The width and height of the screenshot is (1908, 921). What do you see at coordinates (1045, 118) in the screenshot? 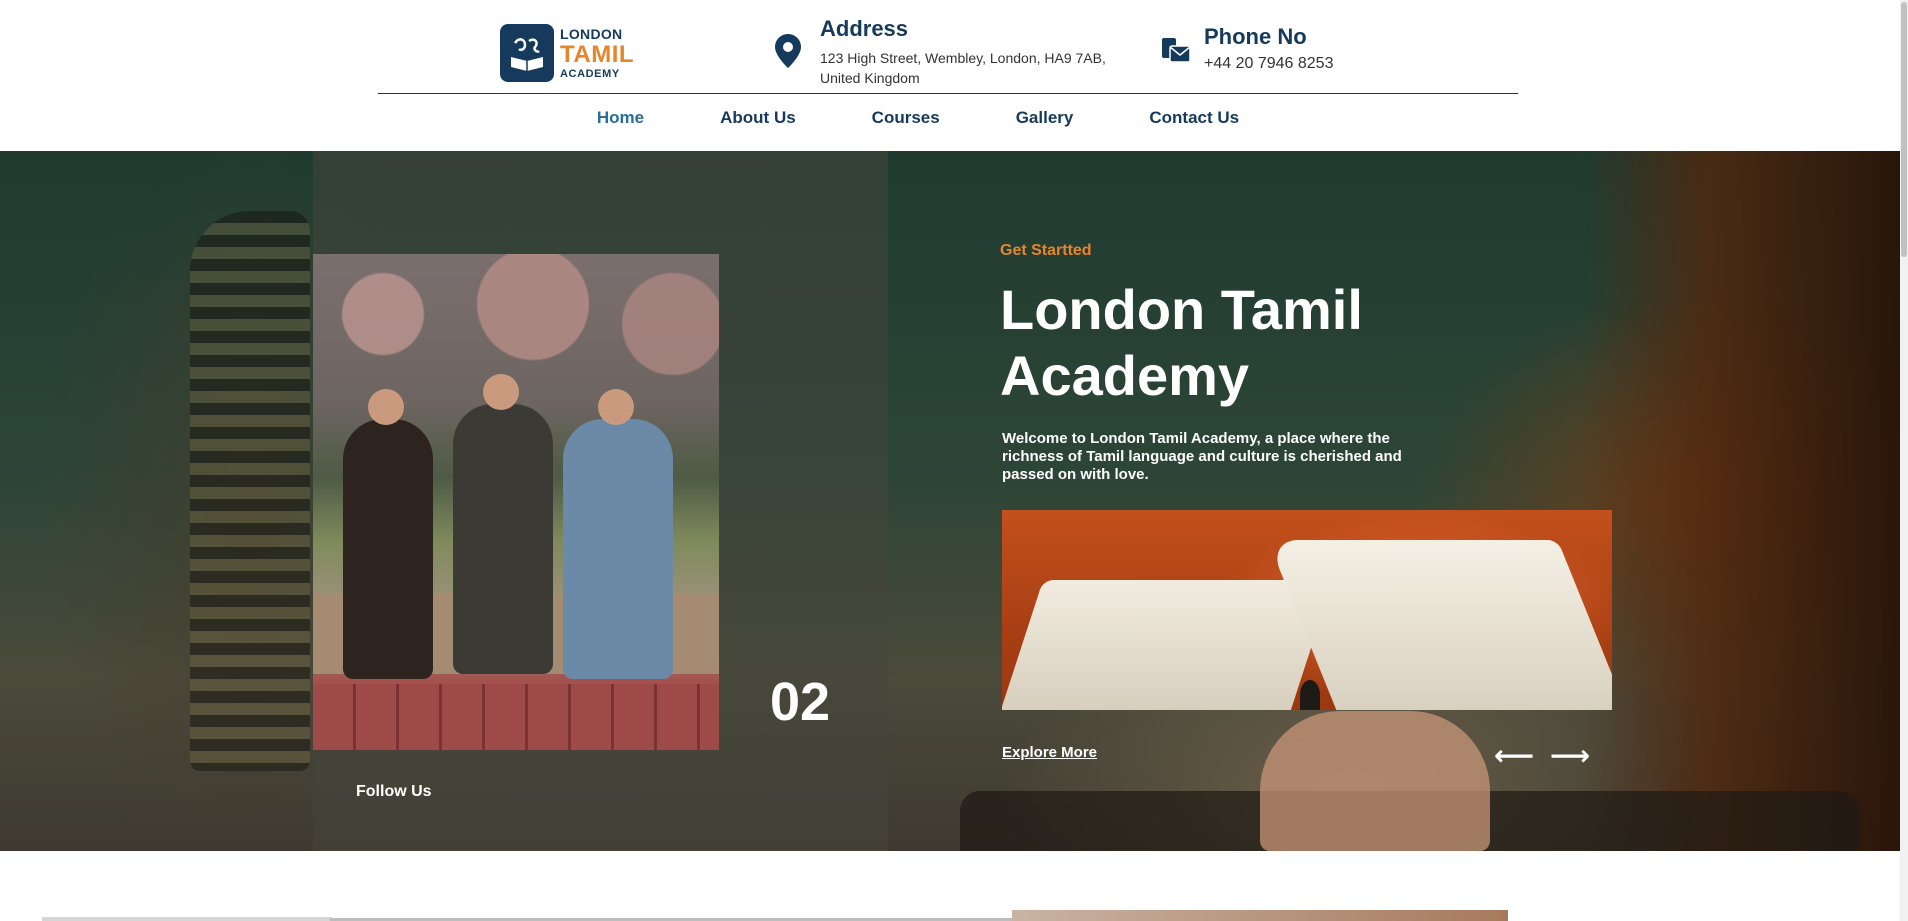
I see `nav-gallery: Gallery` at bounding box center [1045, 118].